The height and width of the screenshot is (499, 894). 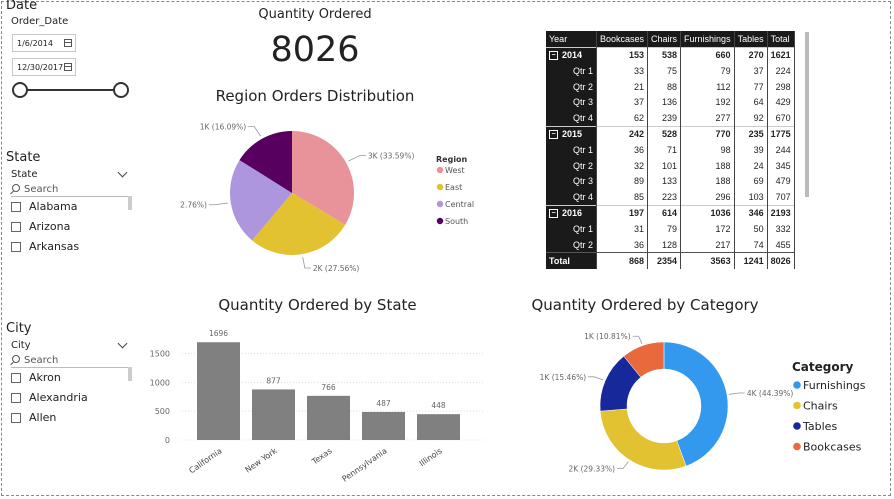 What do you see at coordinates (130, 203) in the screenshot?
I see `state-scrollbar` at bounding box center [130, 203].